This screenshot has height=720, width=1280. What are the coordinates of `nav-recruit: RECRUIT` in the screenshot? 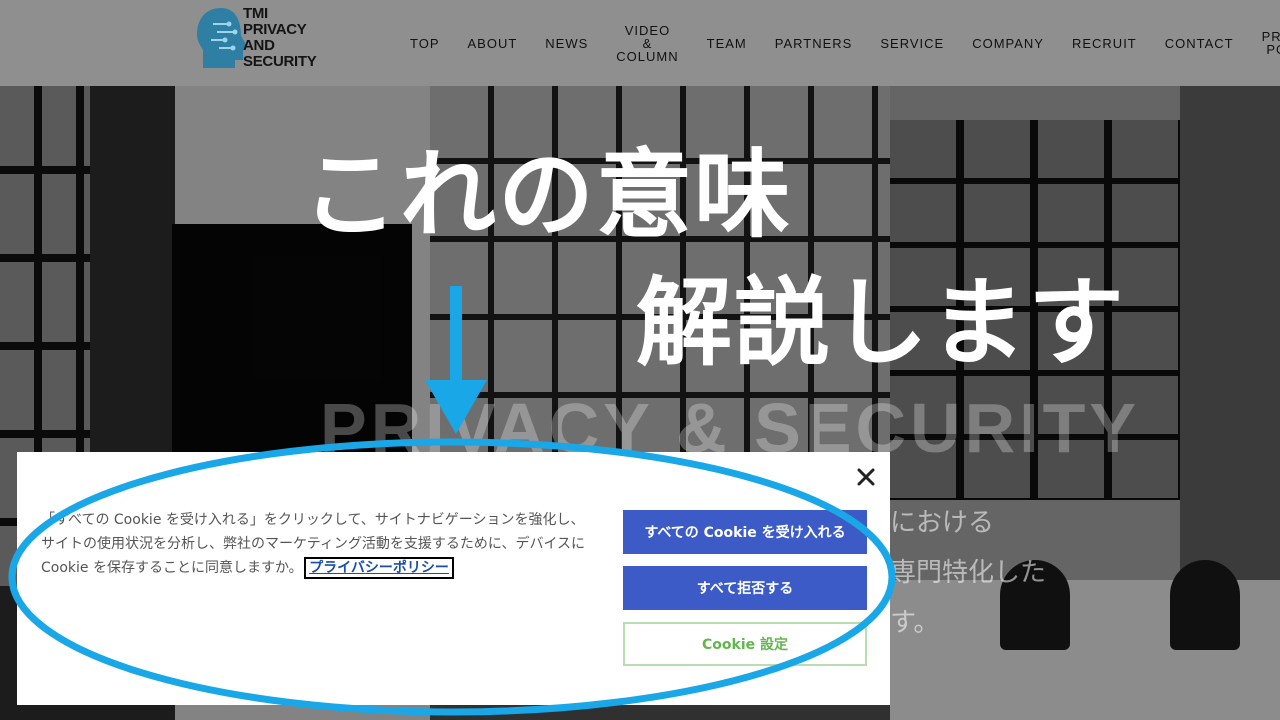 It's located at (1104, 43).